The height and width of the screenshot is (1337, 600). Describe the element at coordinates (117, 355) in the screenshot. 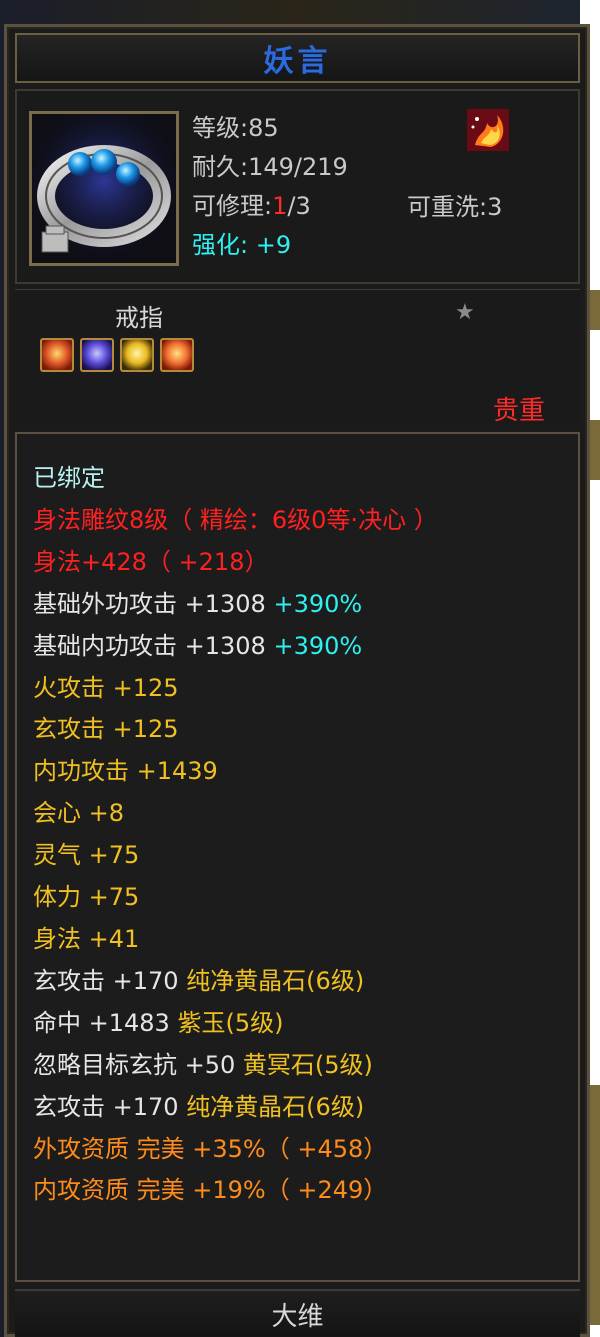

I see `gem-sockets` at that location.